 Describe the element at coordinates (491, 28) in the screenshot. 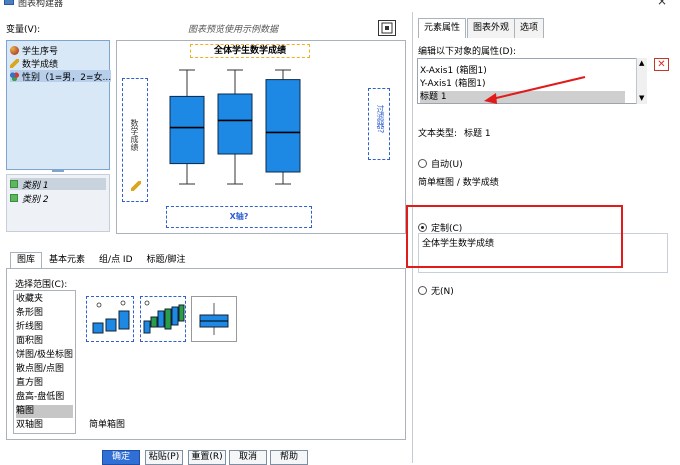

I see `tab-chart-appearance: 图表外观` at that location.